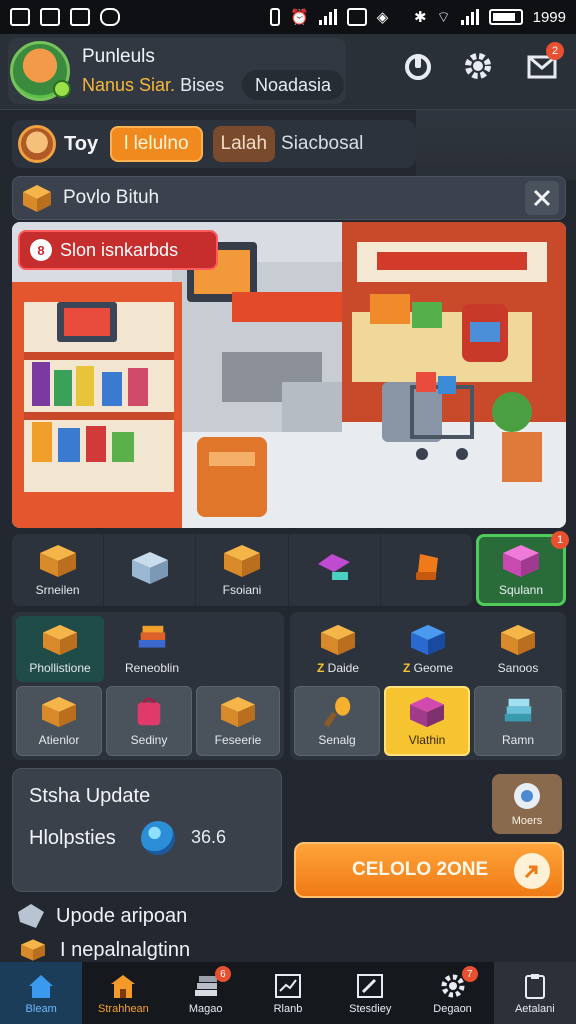  Describe the element at coordinates (534, 993) in the screenshot. I see `nav-item-clipboard: Aetalani` at that location.